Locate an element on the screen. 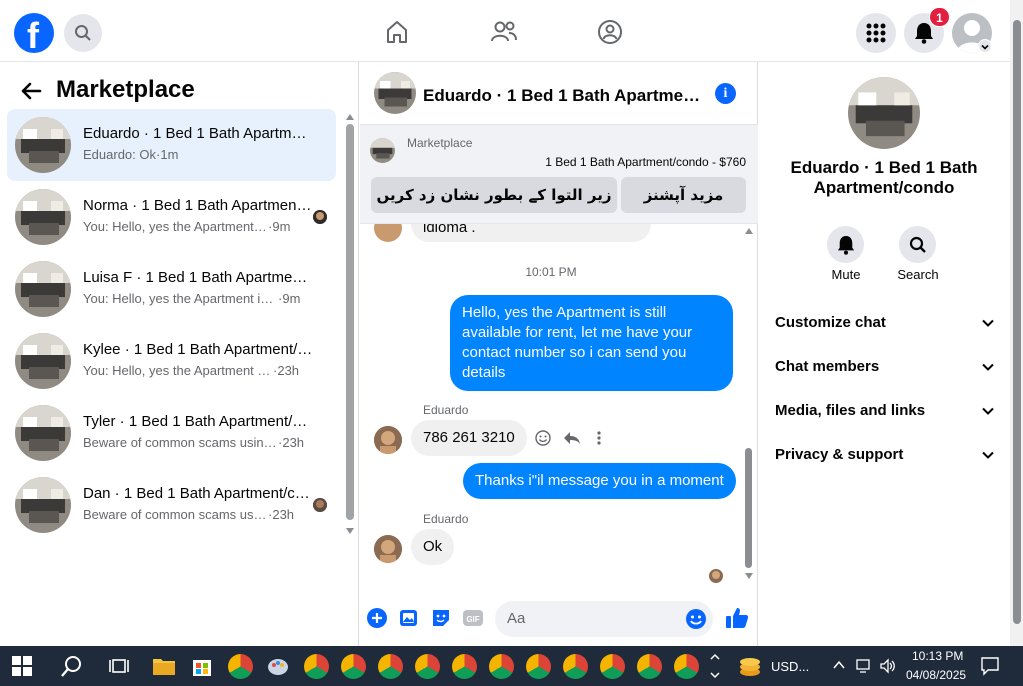  facebook-logo: f is located at coordinates (34, 34).